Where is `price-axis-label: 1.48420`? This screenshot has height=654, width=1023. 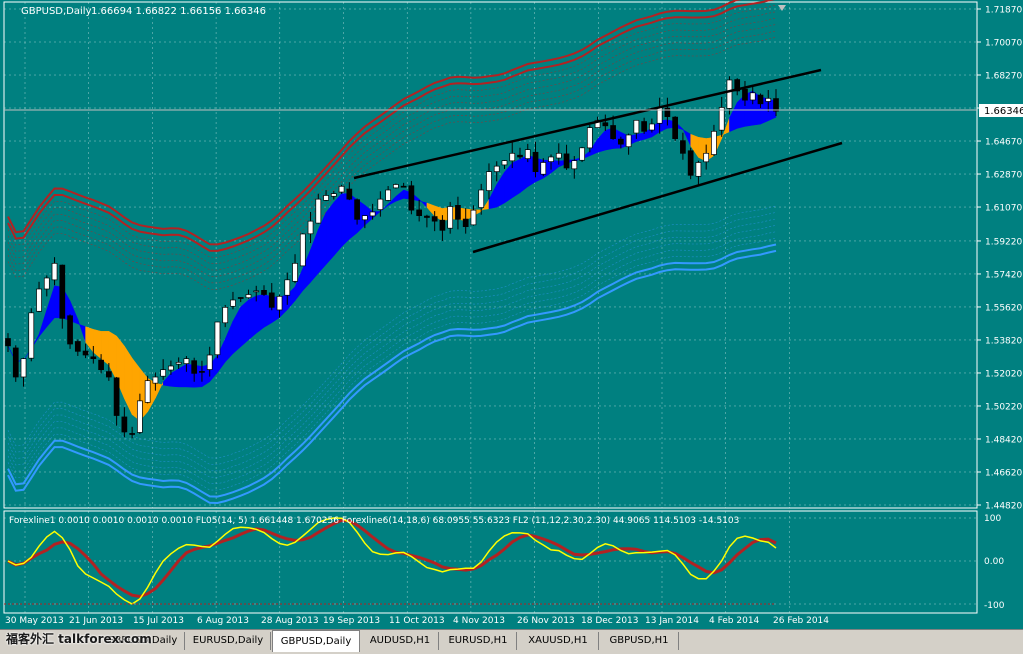
price-axis-label: 1.48420 is located at coordinates (1003, 440).